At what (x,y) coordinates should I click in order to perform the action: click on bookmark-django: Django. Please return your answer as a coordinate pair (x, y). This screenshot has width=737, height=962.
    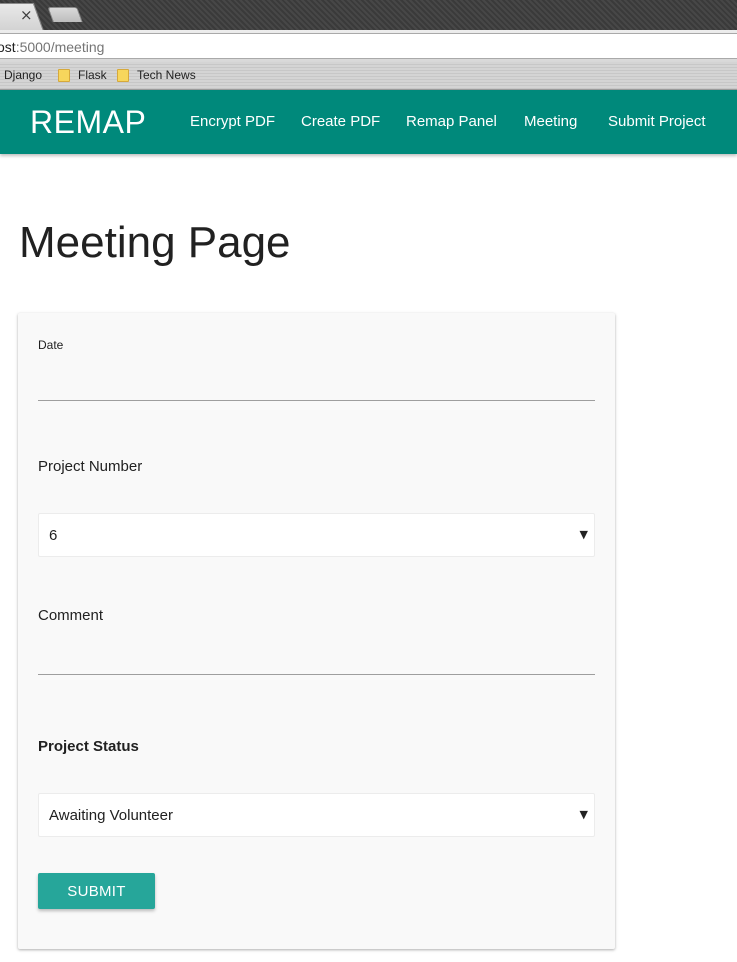
    Looking at the image, I should click on (23, 75).